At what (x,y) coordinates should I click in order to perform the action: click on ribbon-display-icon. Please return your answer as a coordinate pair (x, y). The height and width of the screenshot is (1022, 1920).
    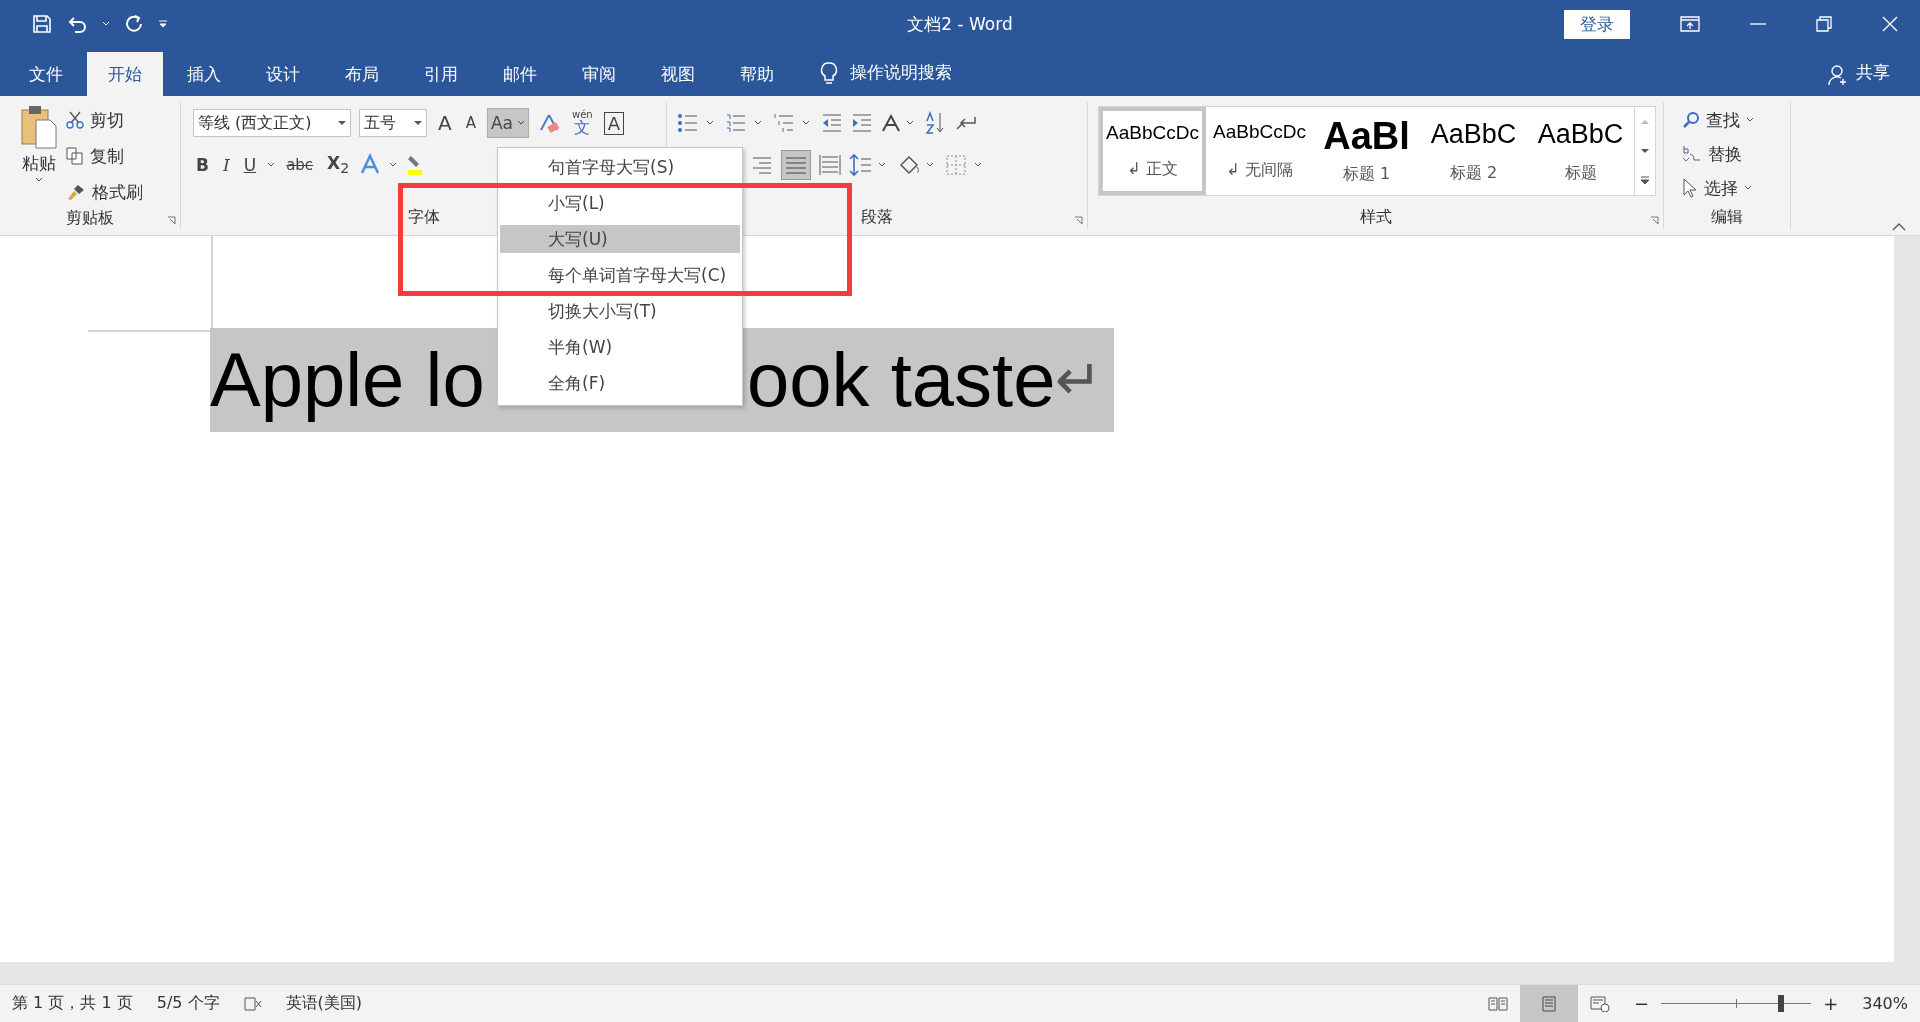
    Looking at the image, I should click on (1690, 24).